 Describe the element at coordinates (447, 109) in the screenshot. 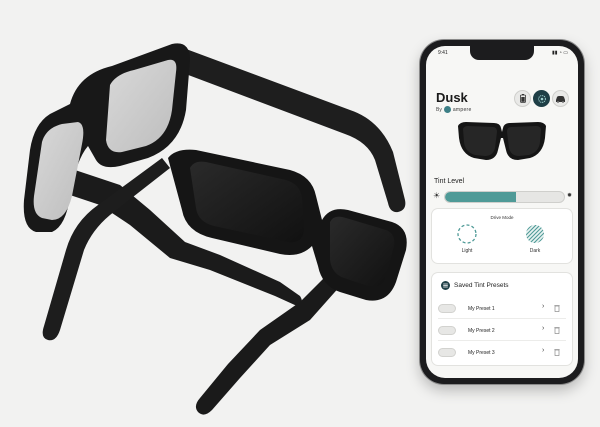

I see `brand-logo-icon` at that location.